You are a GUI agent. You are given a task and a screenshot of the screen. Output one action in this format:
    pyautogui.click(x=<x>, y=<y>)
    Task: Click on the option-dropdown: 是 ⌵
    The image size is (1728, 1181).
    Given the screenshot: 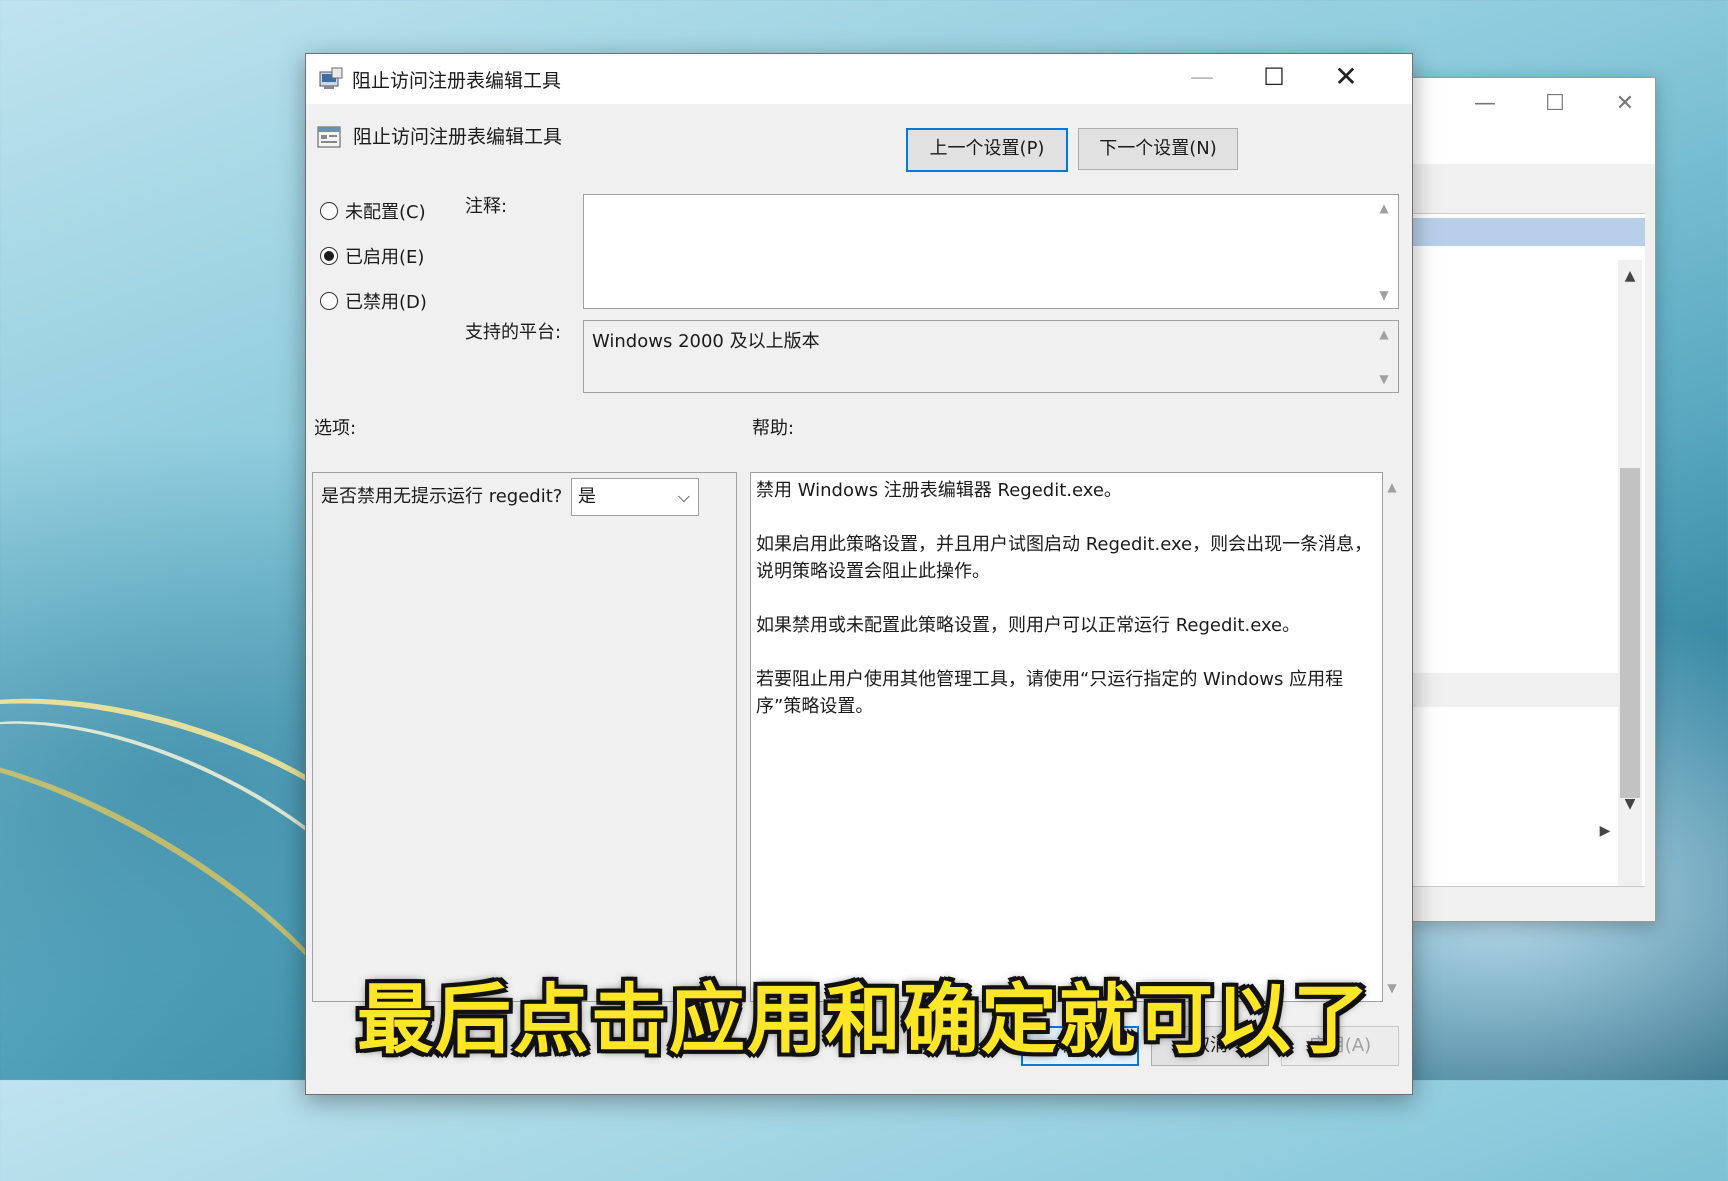 What is the action you would take?
    pyautogui.click(x=635, y=497)
    